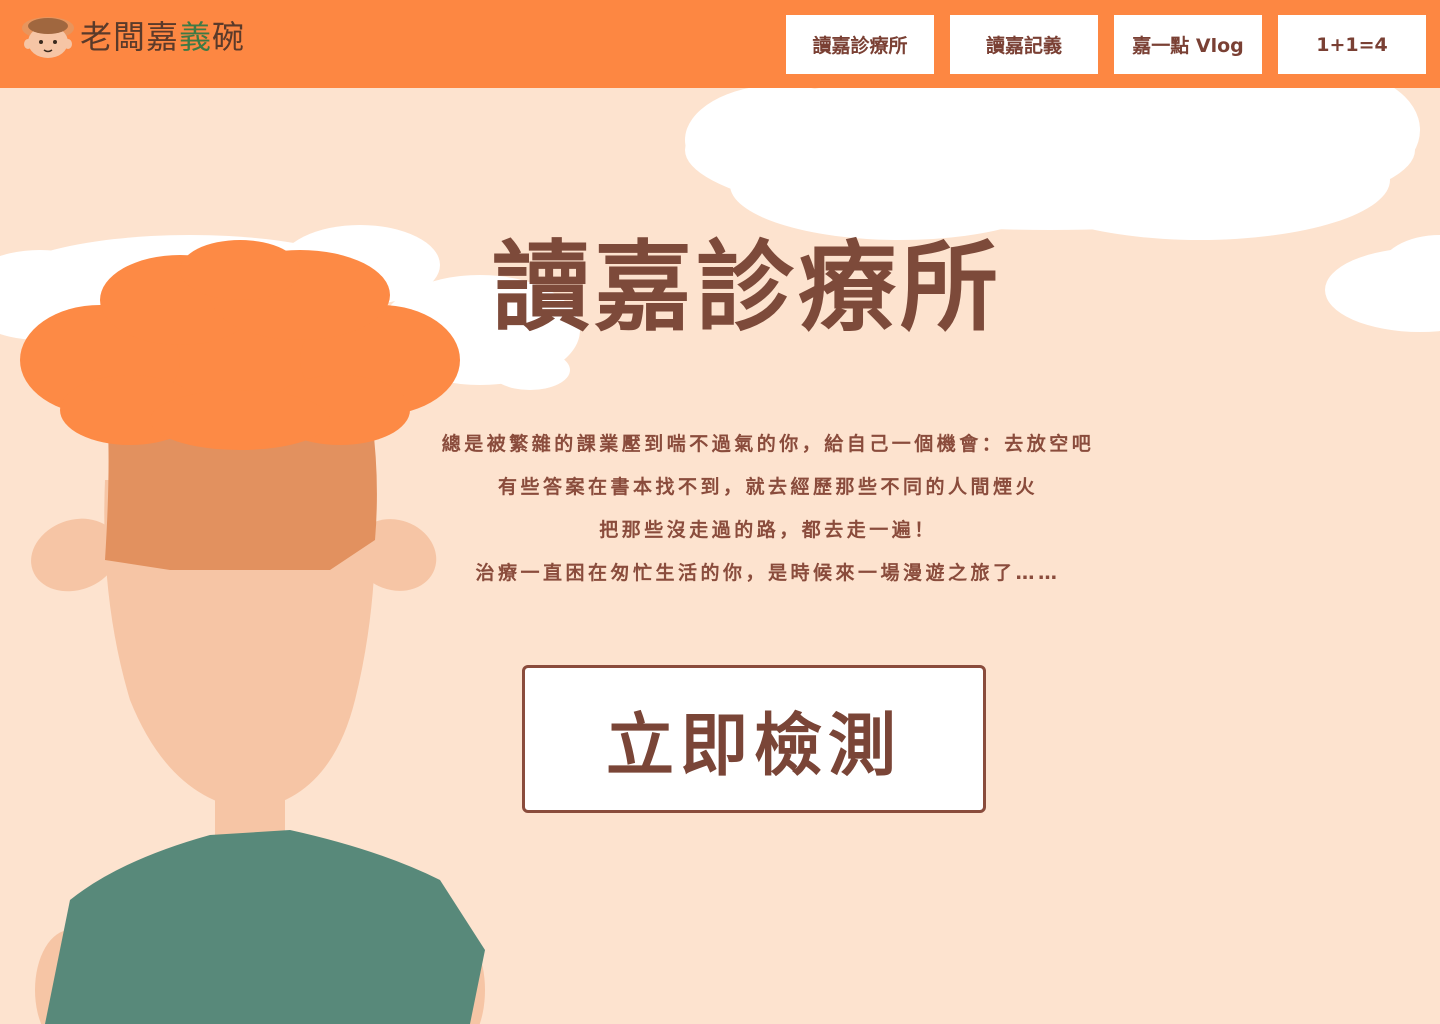  I want to click on start-test-button: 立即檢測, so click(754, 739).